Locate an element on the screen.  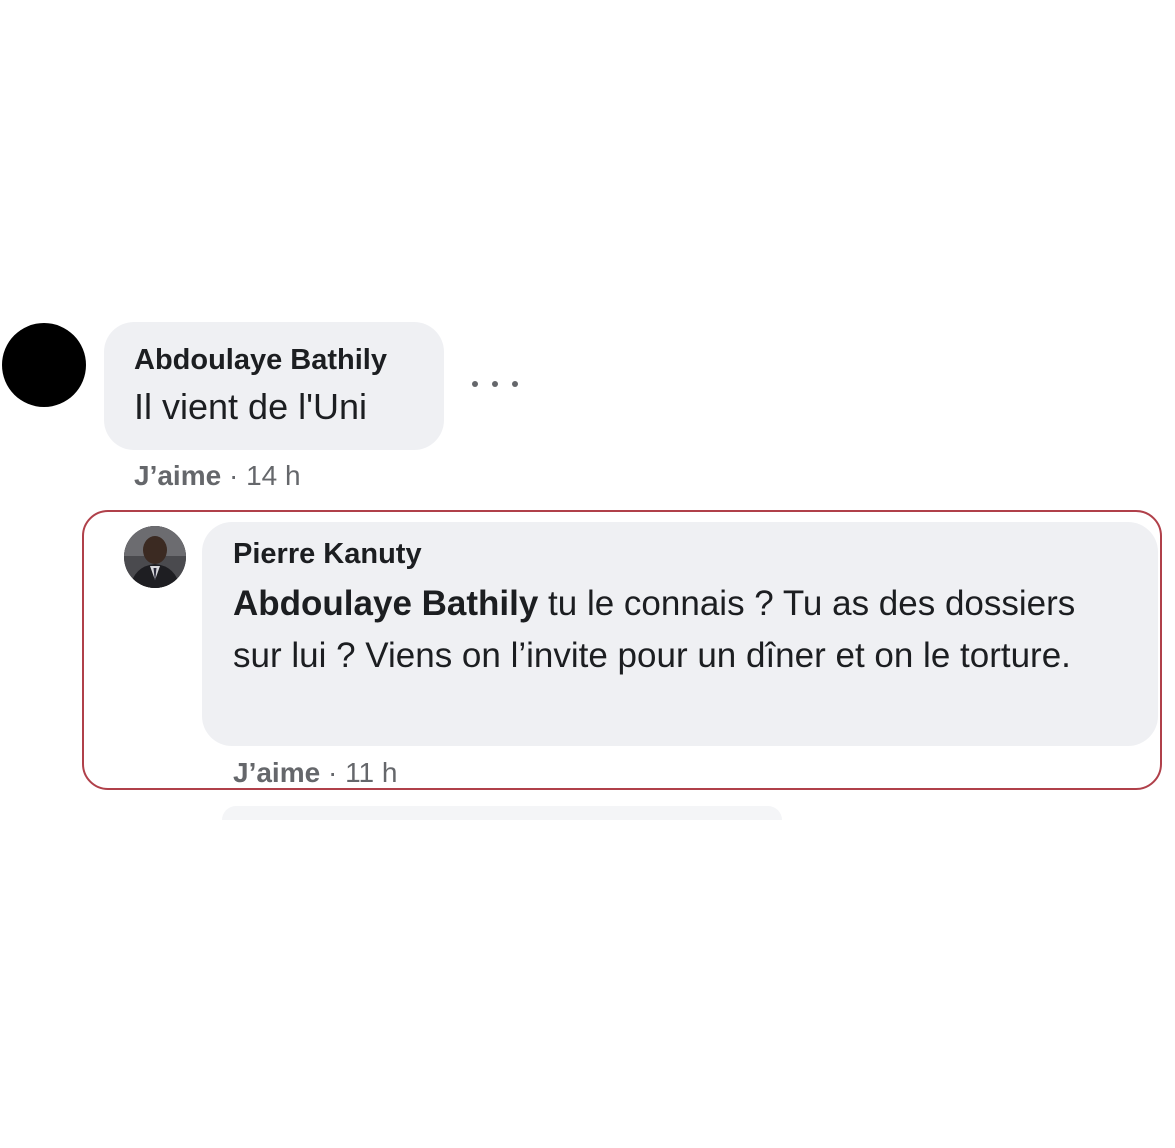
comment-text: Il vient de l'Uni is located at coordinates (250, 406).